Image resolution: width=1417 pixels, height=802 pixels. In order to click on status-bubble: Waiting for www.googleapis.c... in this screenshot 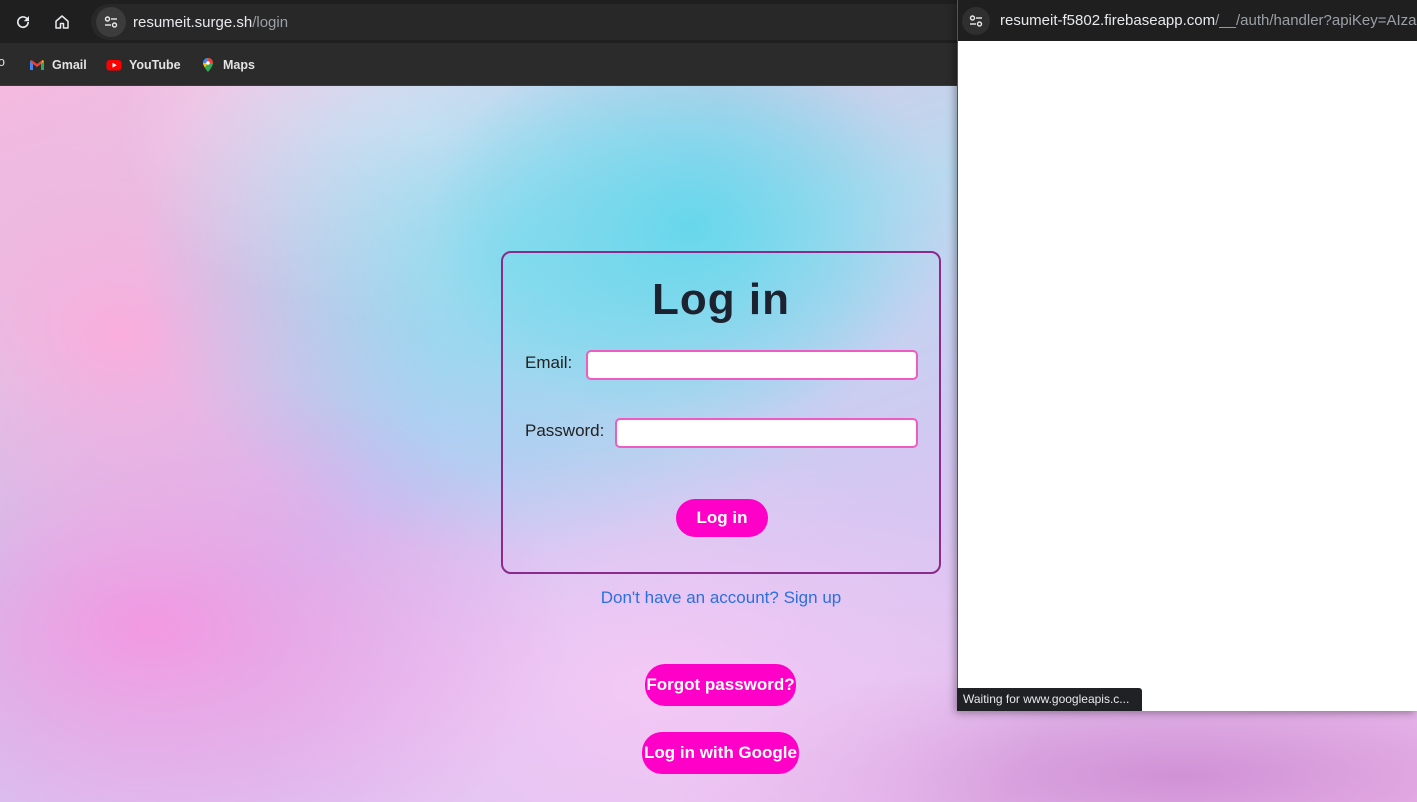, I will do `click(1049, 699)`.